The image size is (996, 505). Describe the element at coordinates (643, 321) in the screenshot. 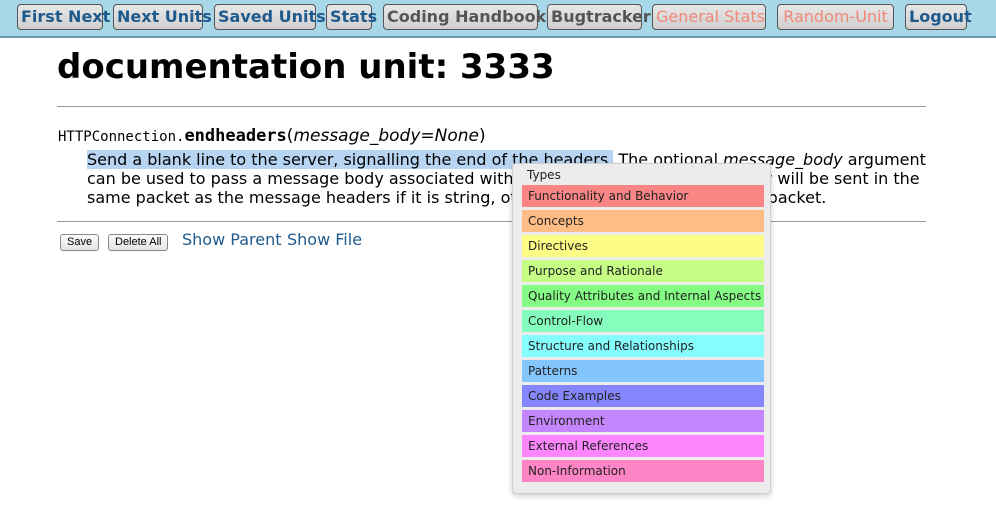

I see `type-item-control-flow: Control-Flow` at that location.